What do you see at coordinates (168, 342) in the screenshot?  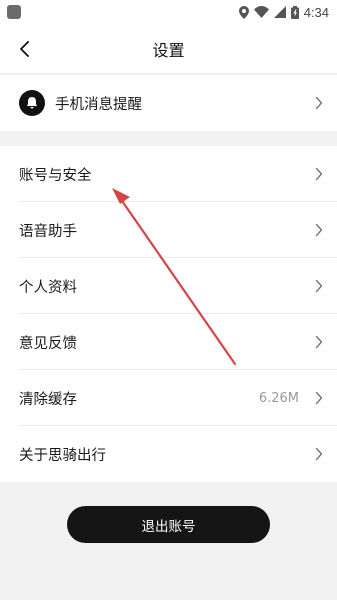 I see `settings-item-feedback: 意见反馈` at bounding box center [168, 342].